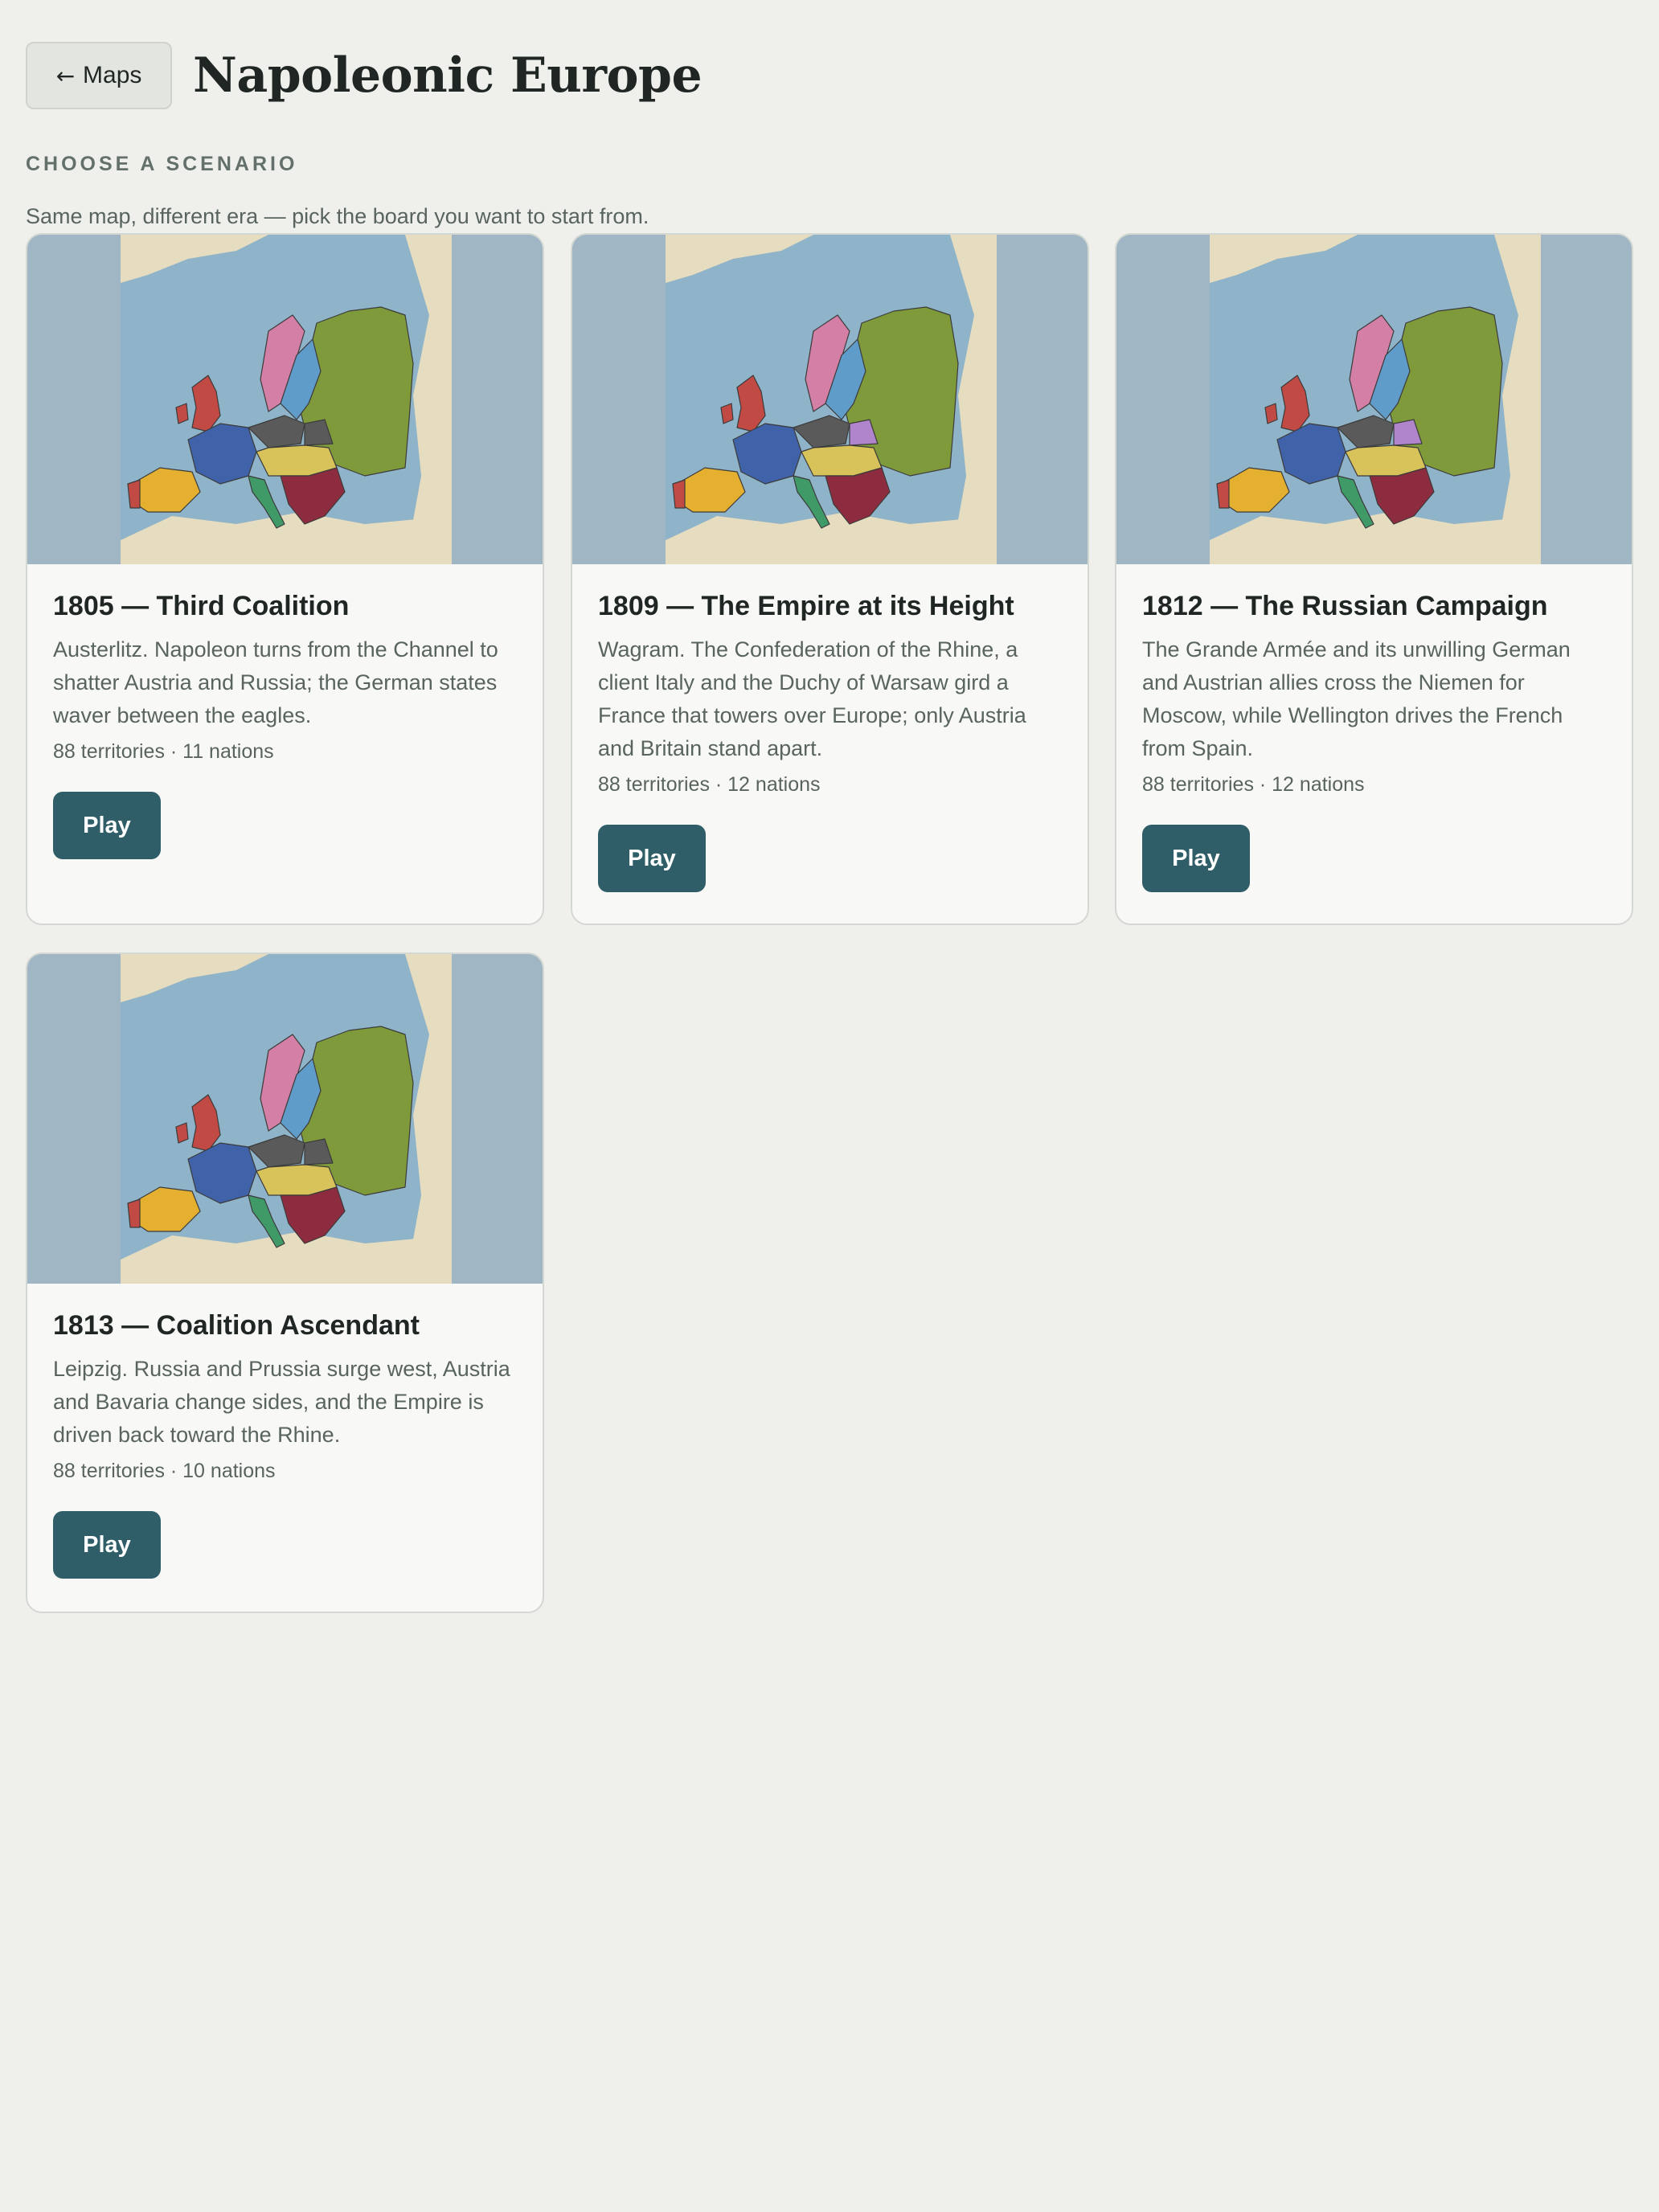 This screenshot has height=2212, width=1659. I want to click on scenario-meta: 88 territories · 11 nations, so click(163, 751).